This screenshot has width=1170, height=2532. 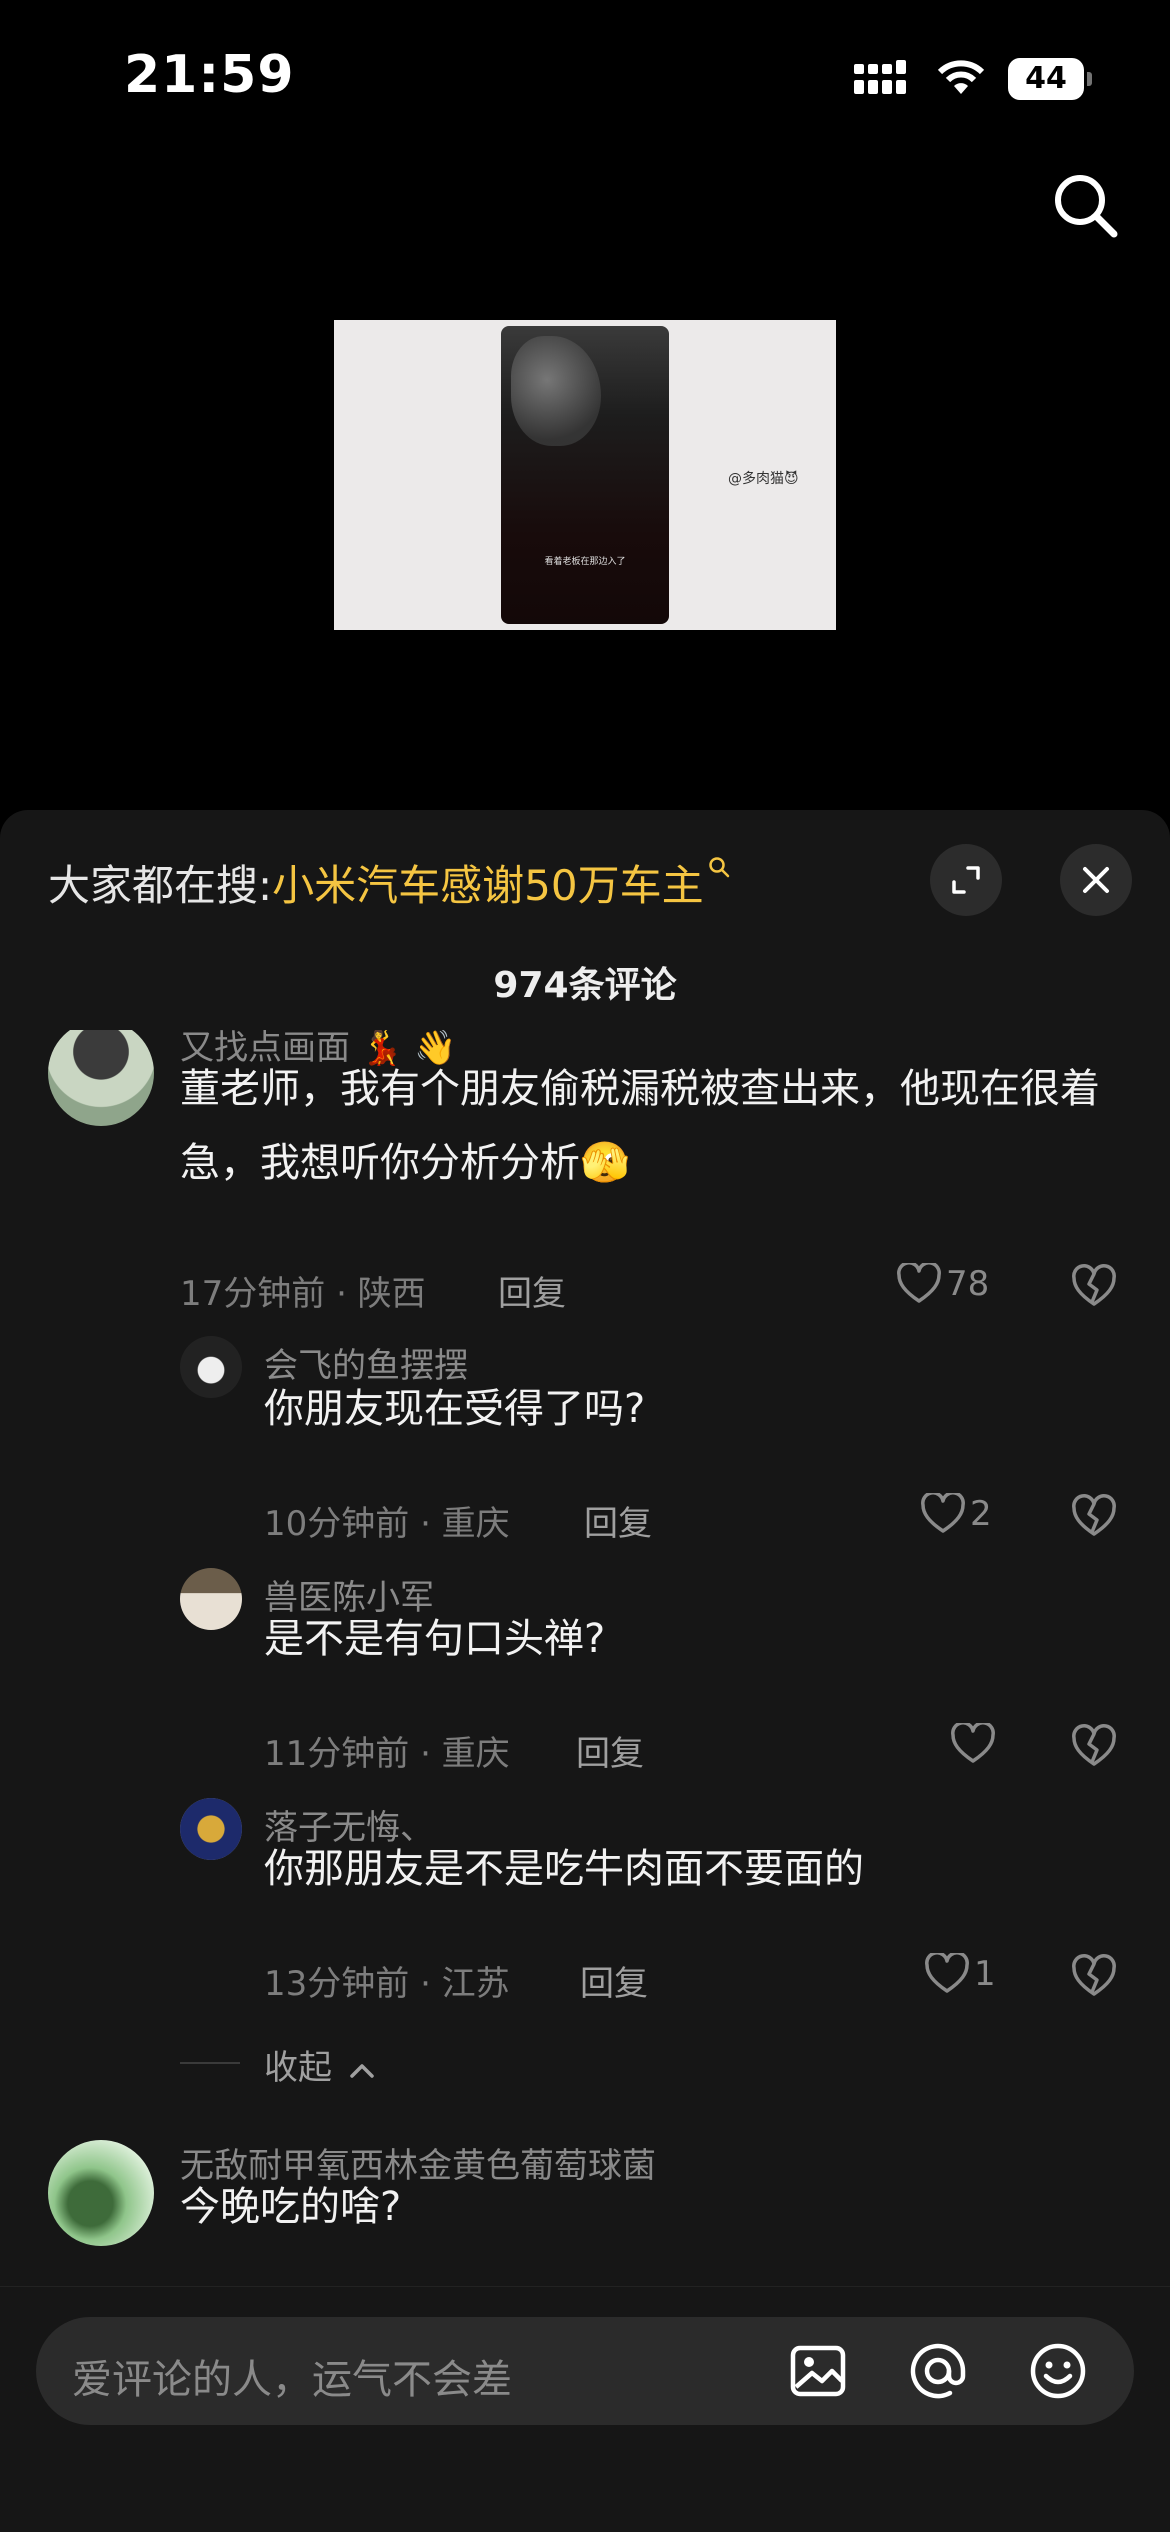 What do you see at coordinates (292, 2380) in the screenshot?
I see `comment-input-placeholder: 爱评论的人，运气不会差` at bounding box center [292, 2380].